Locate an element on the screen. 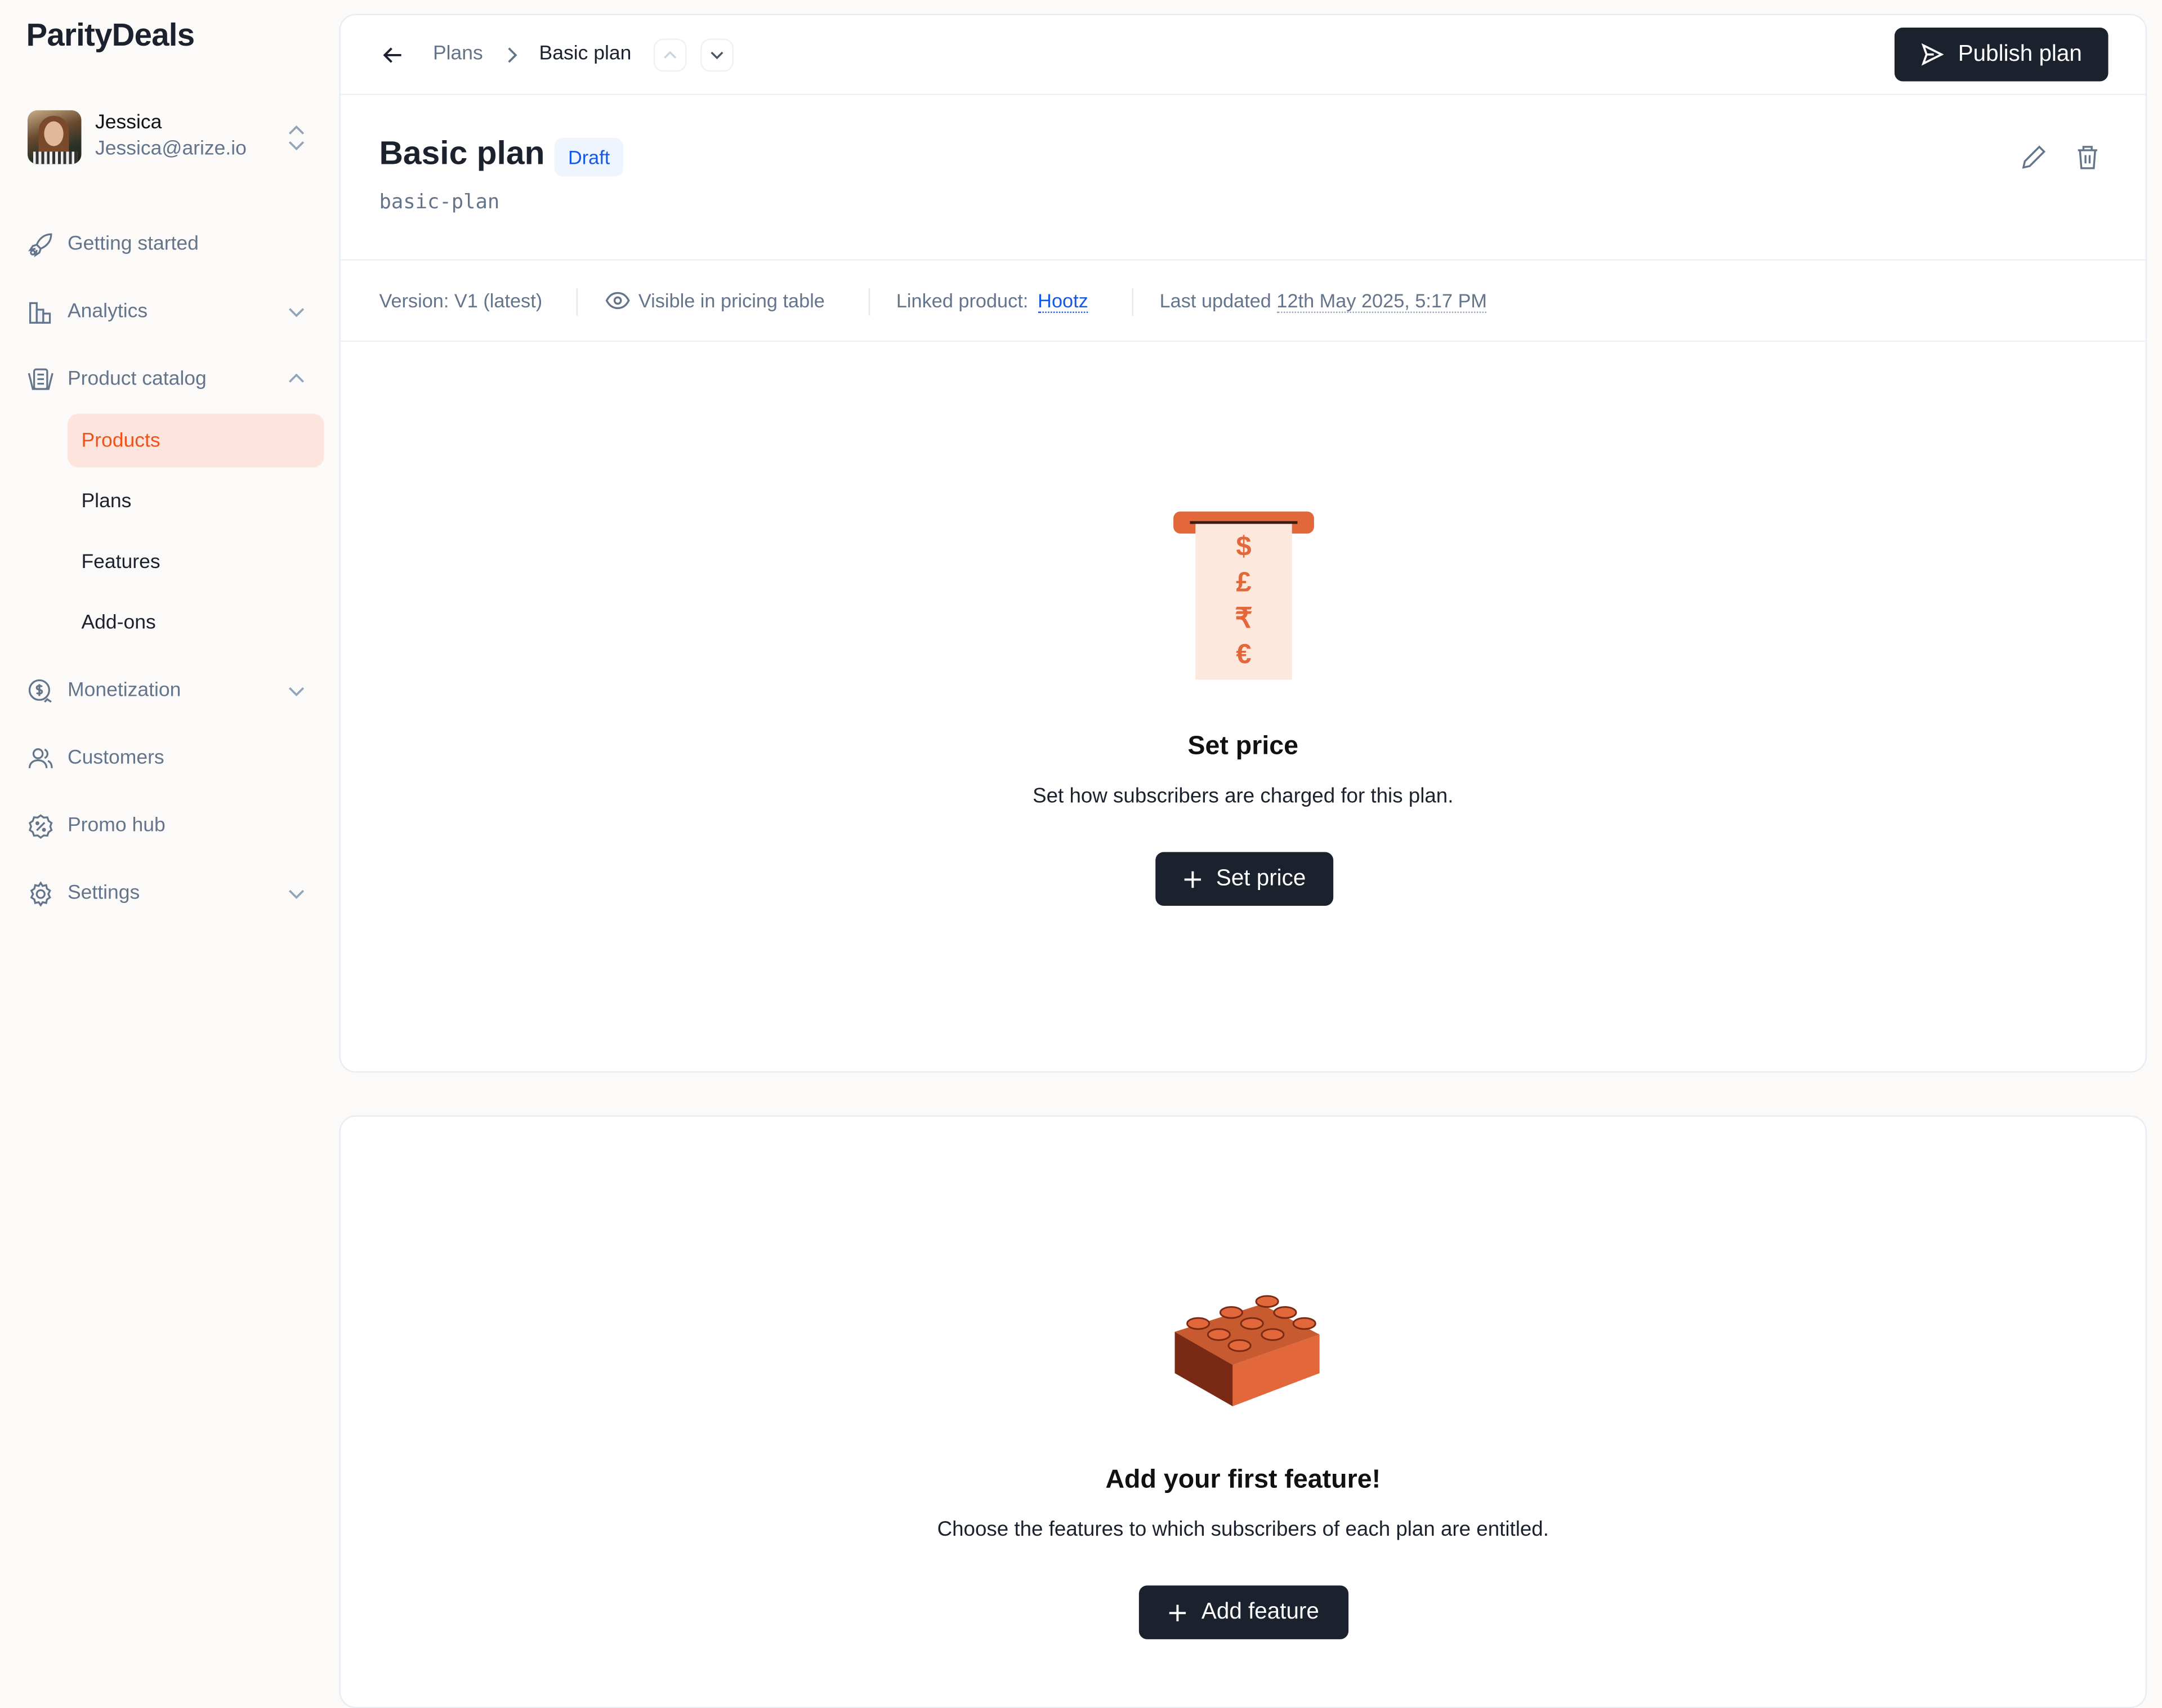 Image resolution: width=2162 pixels, height=1708 pixels. sidebar-item-product-catalog: Product catalog is located at coordinates (172, 380).